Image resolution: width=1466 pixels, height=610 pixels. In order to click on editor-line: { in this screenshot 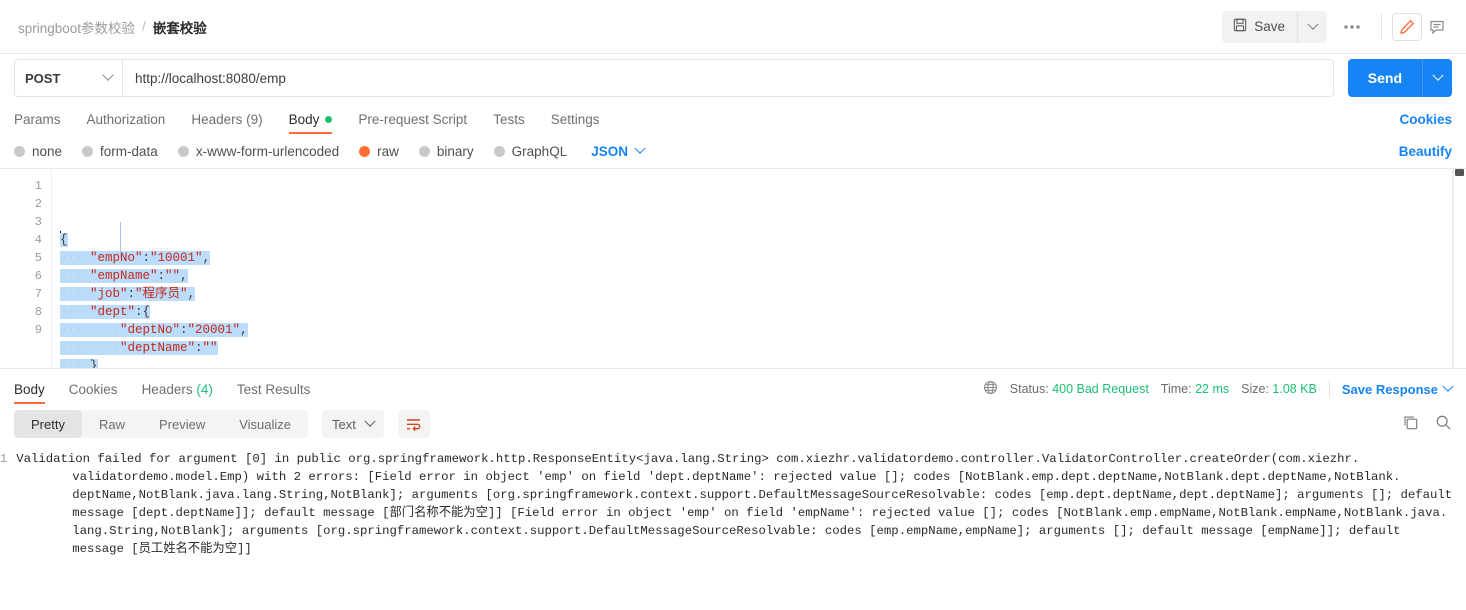, I will do `click(763, 240)`.